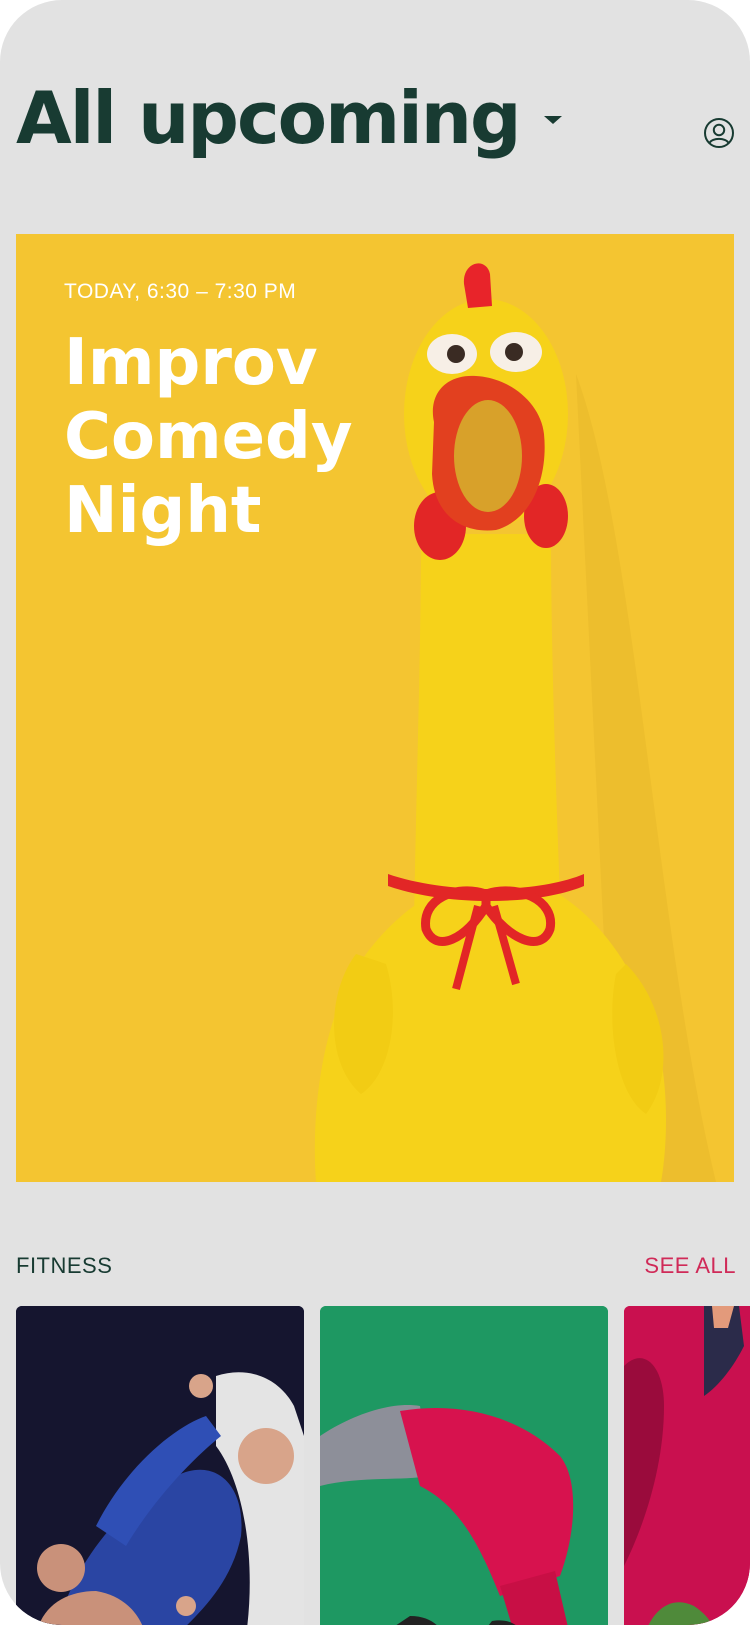 The image size is (750, 1625). Describe the element at coordinates (552, 120) in the screenshot. I see `caret-down-icon` at that location.